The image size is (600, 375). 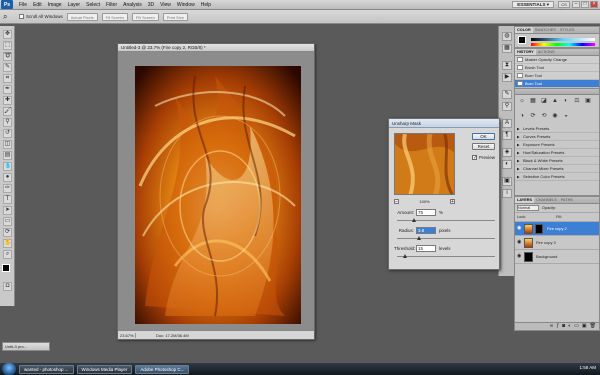 What do you see at coordinates (555, 116) in the screenshot?
I see `invert-icon: ◉` at bounding box center [555, 116].